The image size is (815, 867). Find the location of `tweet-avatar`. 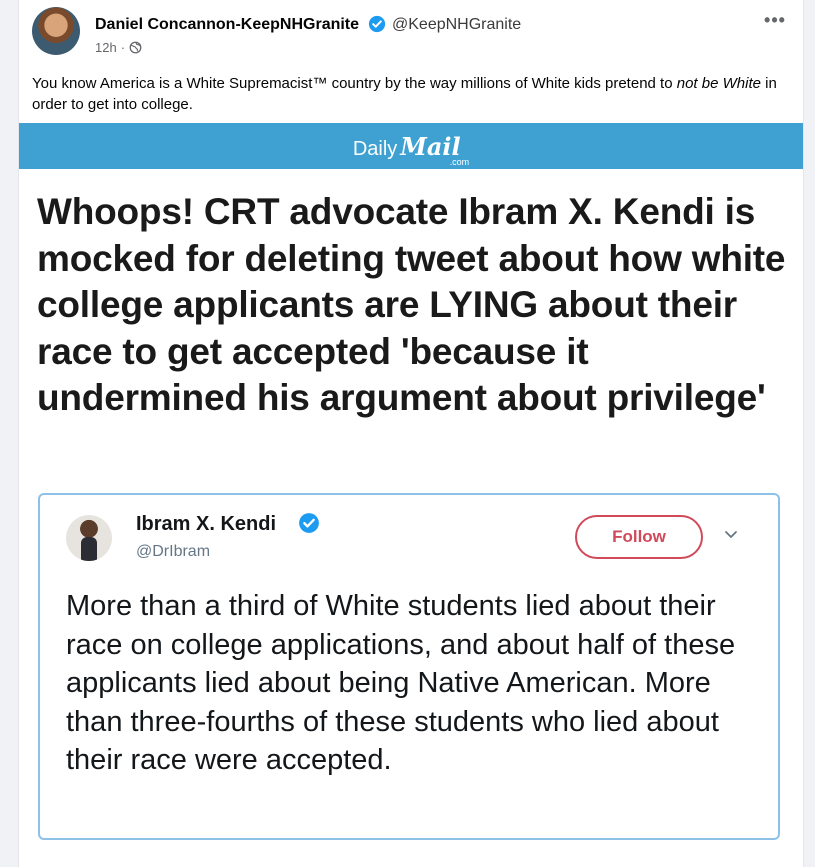

tweet-avatar is located at coordinates (89, 538).